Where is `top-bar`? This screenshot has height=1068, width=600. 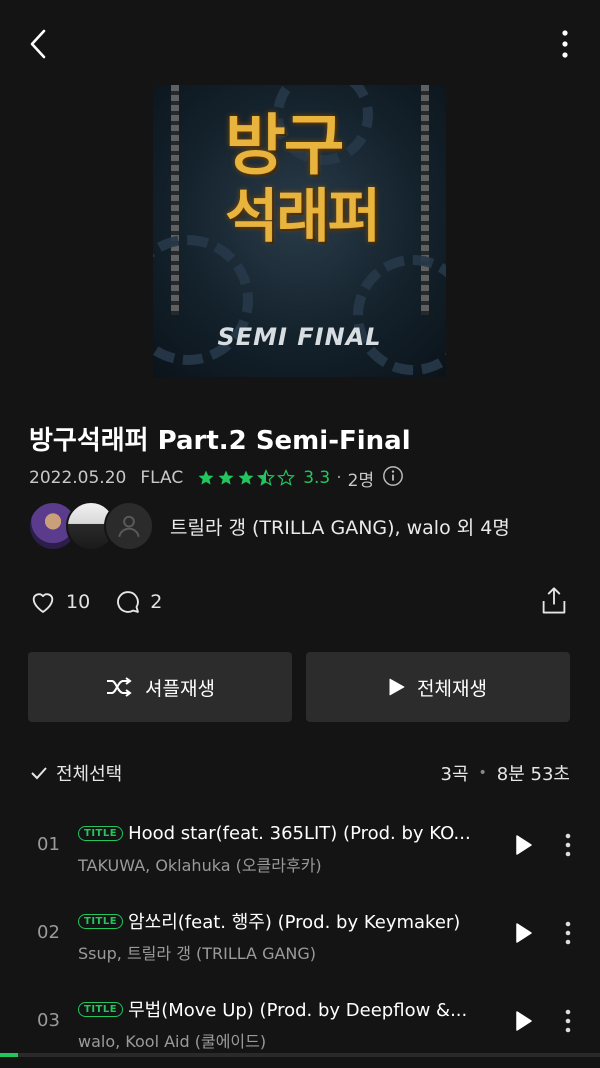 top-bar is located at coordinates (300, 43).